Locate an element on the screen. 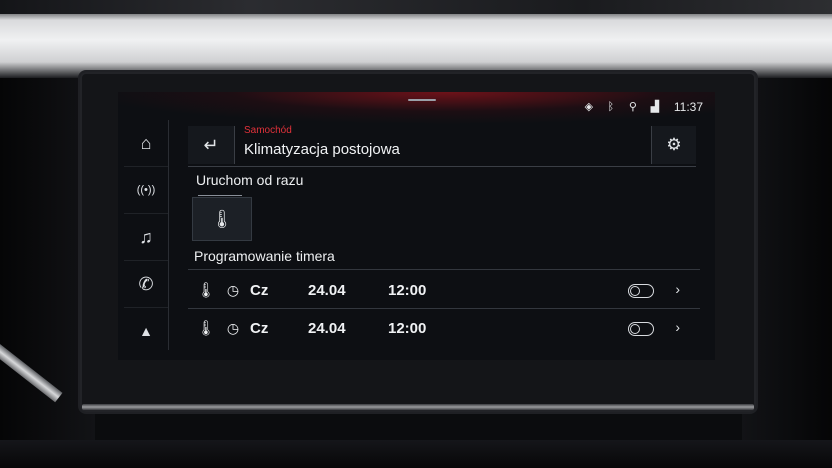  timer-heading: Programowanie timera is located at coordinates (264, 256).